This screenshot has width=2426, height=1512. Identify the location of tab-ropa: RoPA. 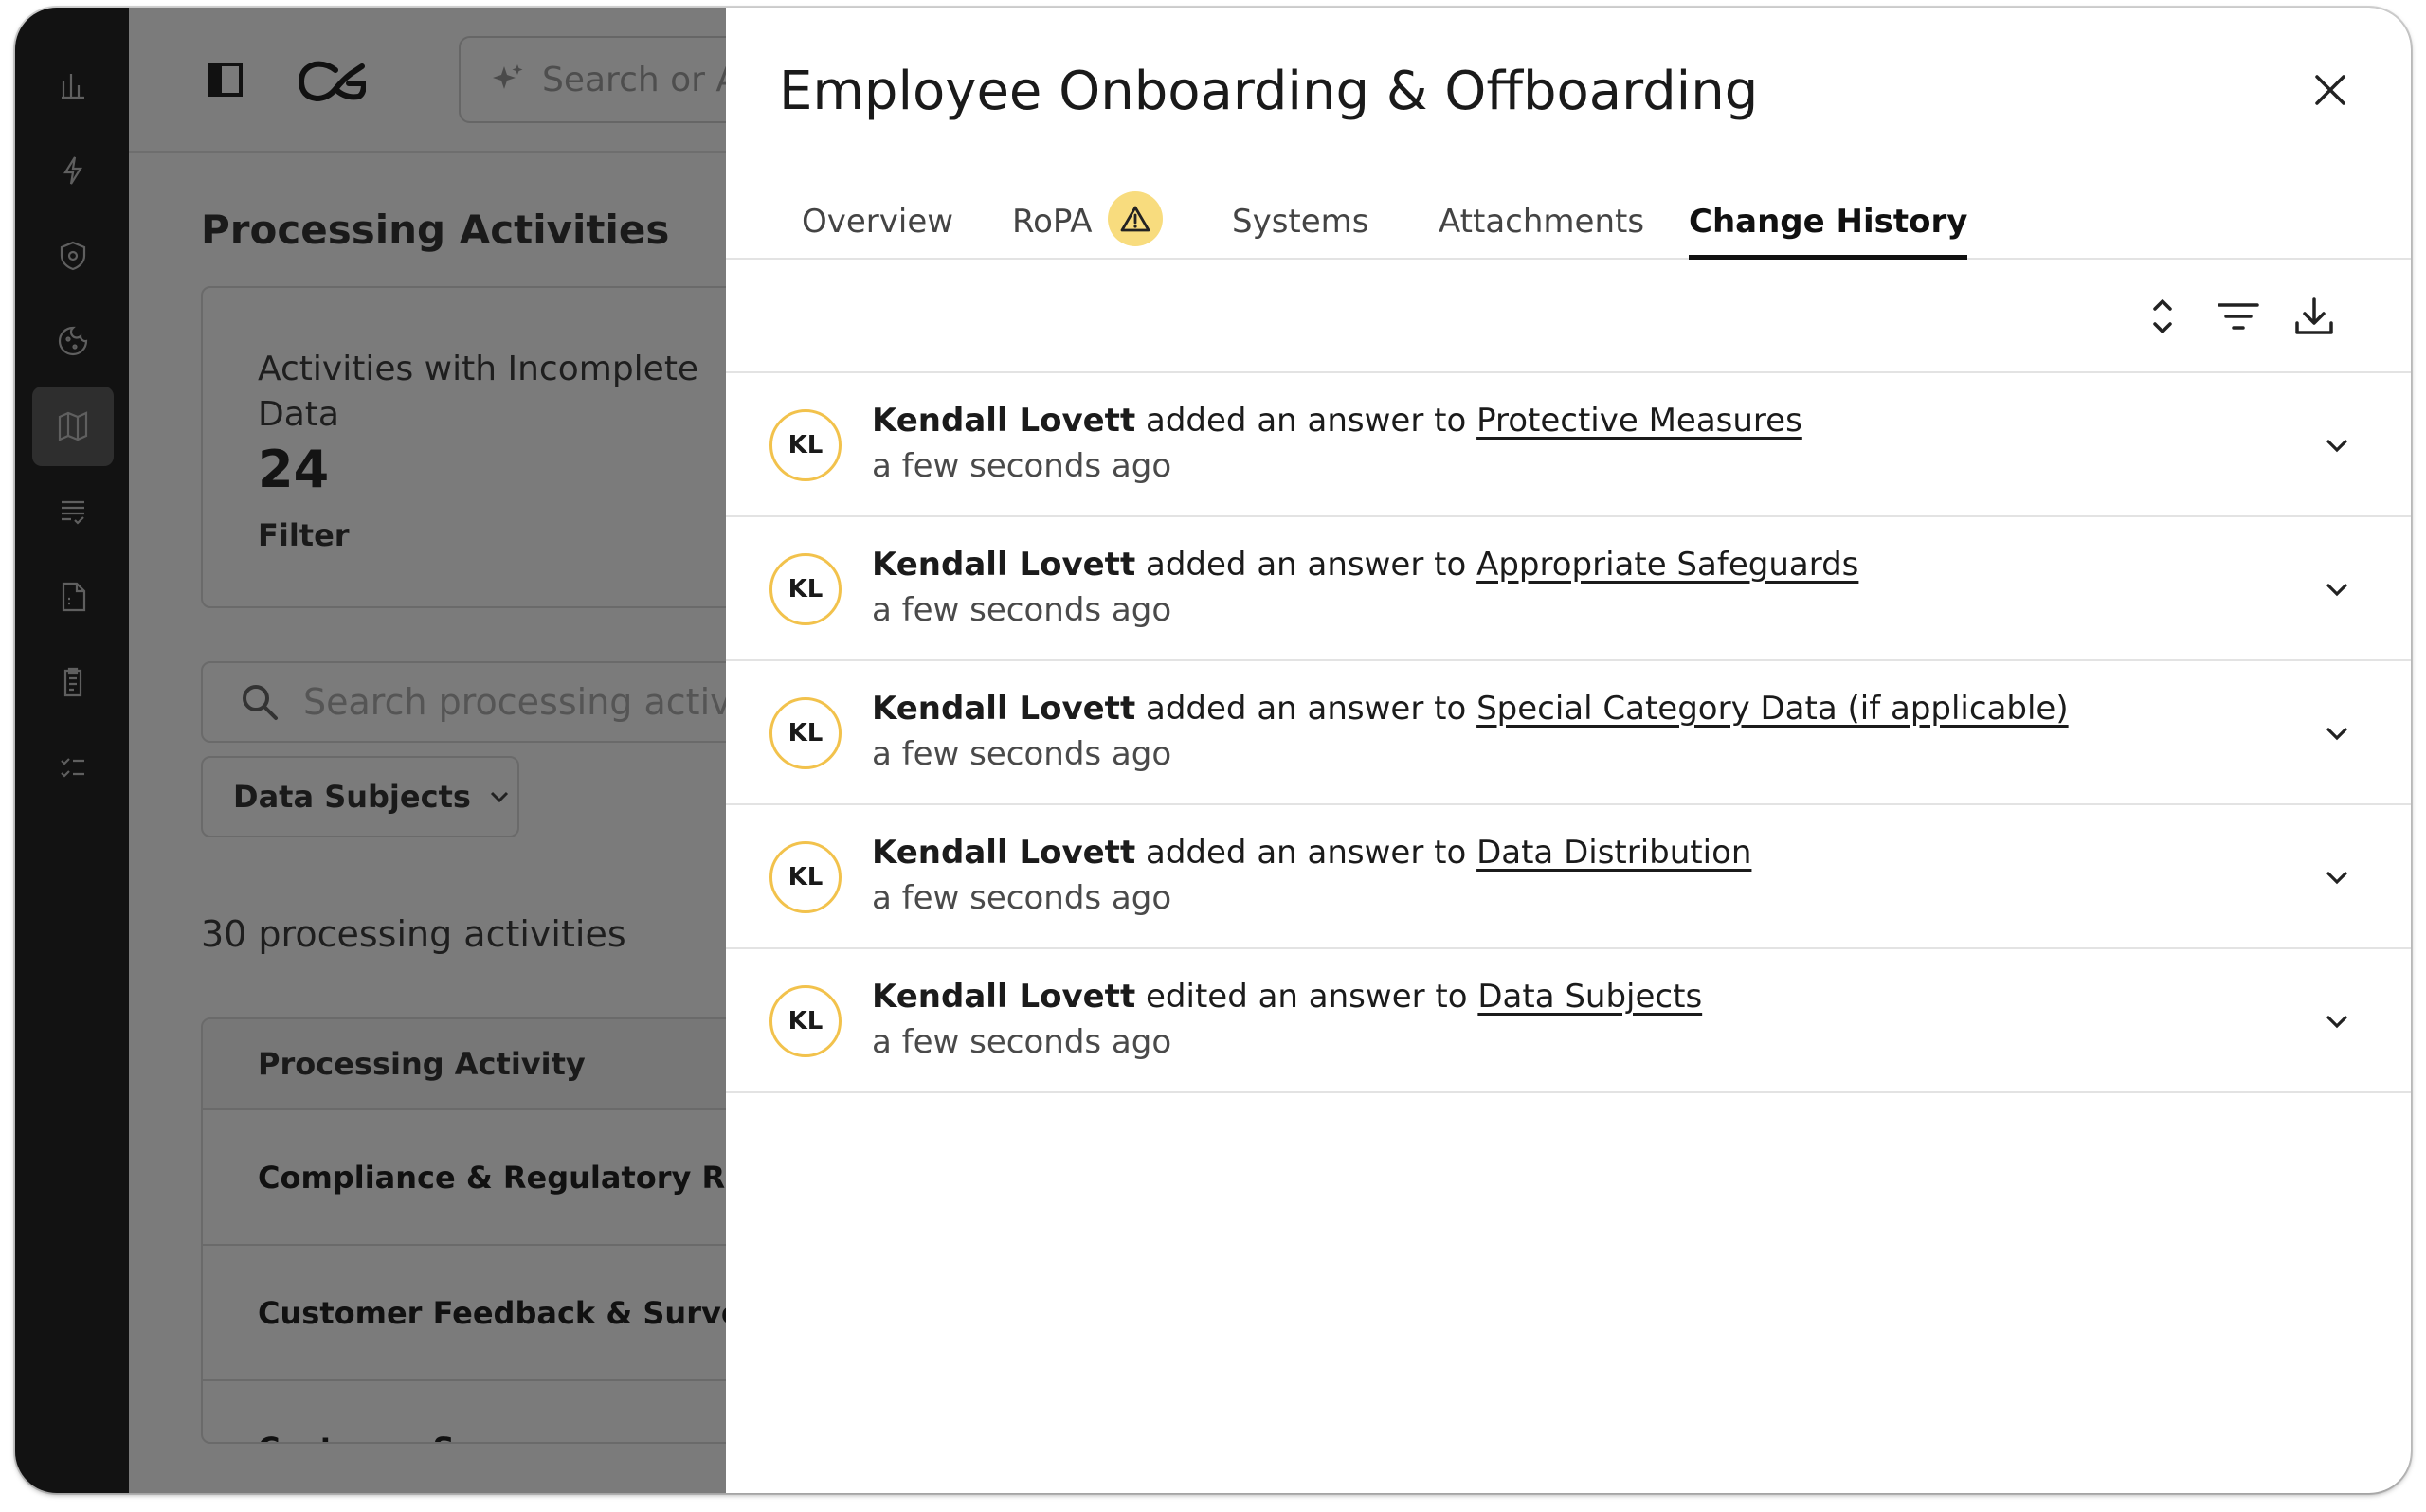
(1087, 222).